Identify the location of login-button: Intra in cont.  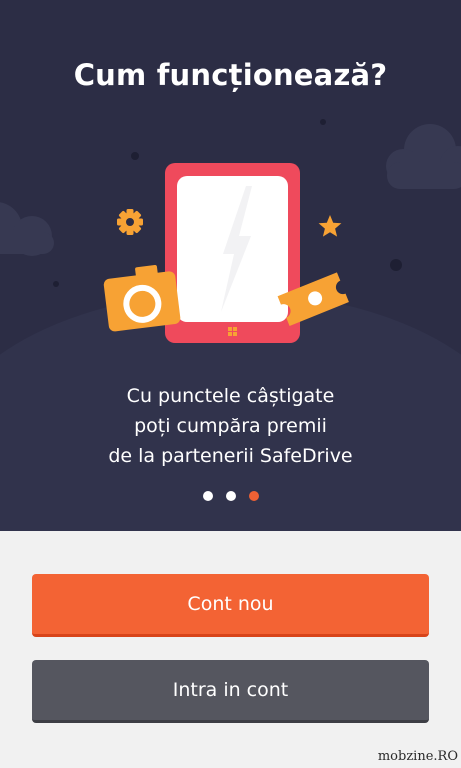
(230, 691).